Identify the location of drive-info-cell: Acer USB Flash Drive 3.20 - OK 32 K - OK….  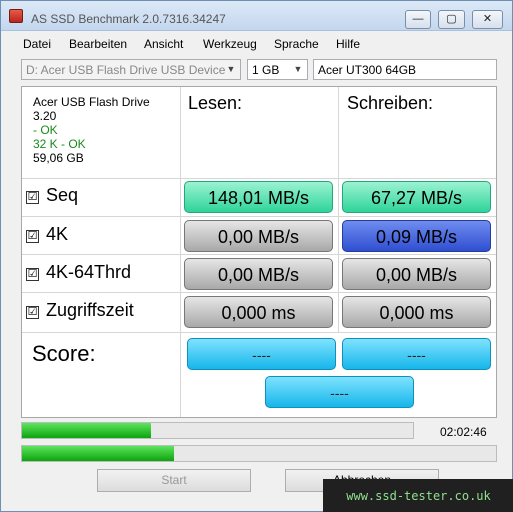
(101, 133).